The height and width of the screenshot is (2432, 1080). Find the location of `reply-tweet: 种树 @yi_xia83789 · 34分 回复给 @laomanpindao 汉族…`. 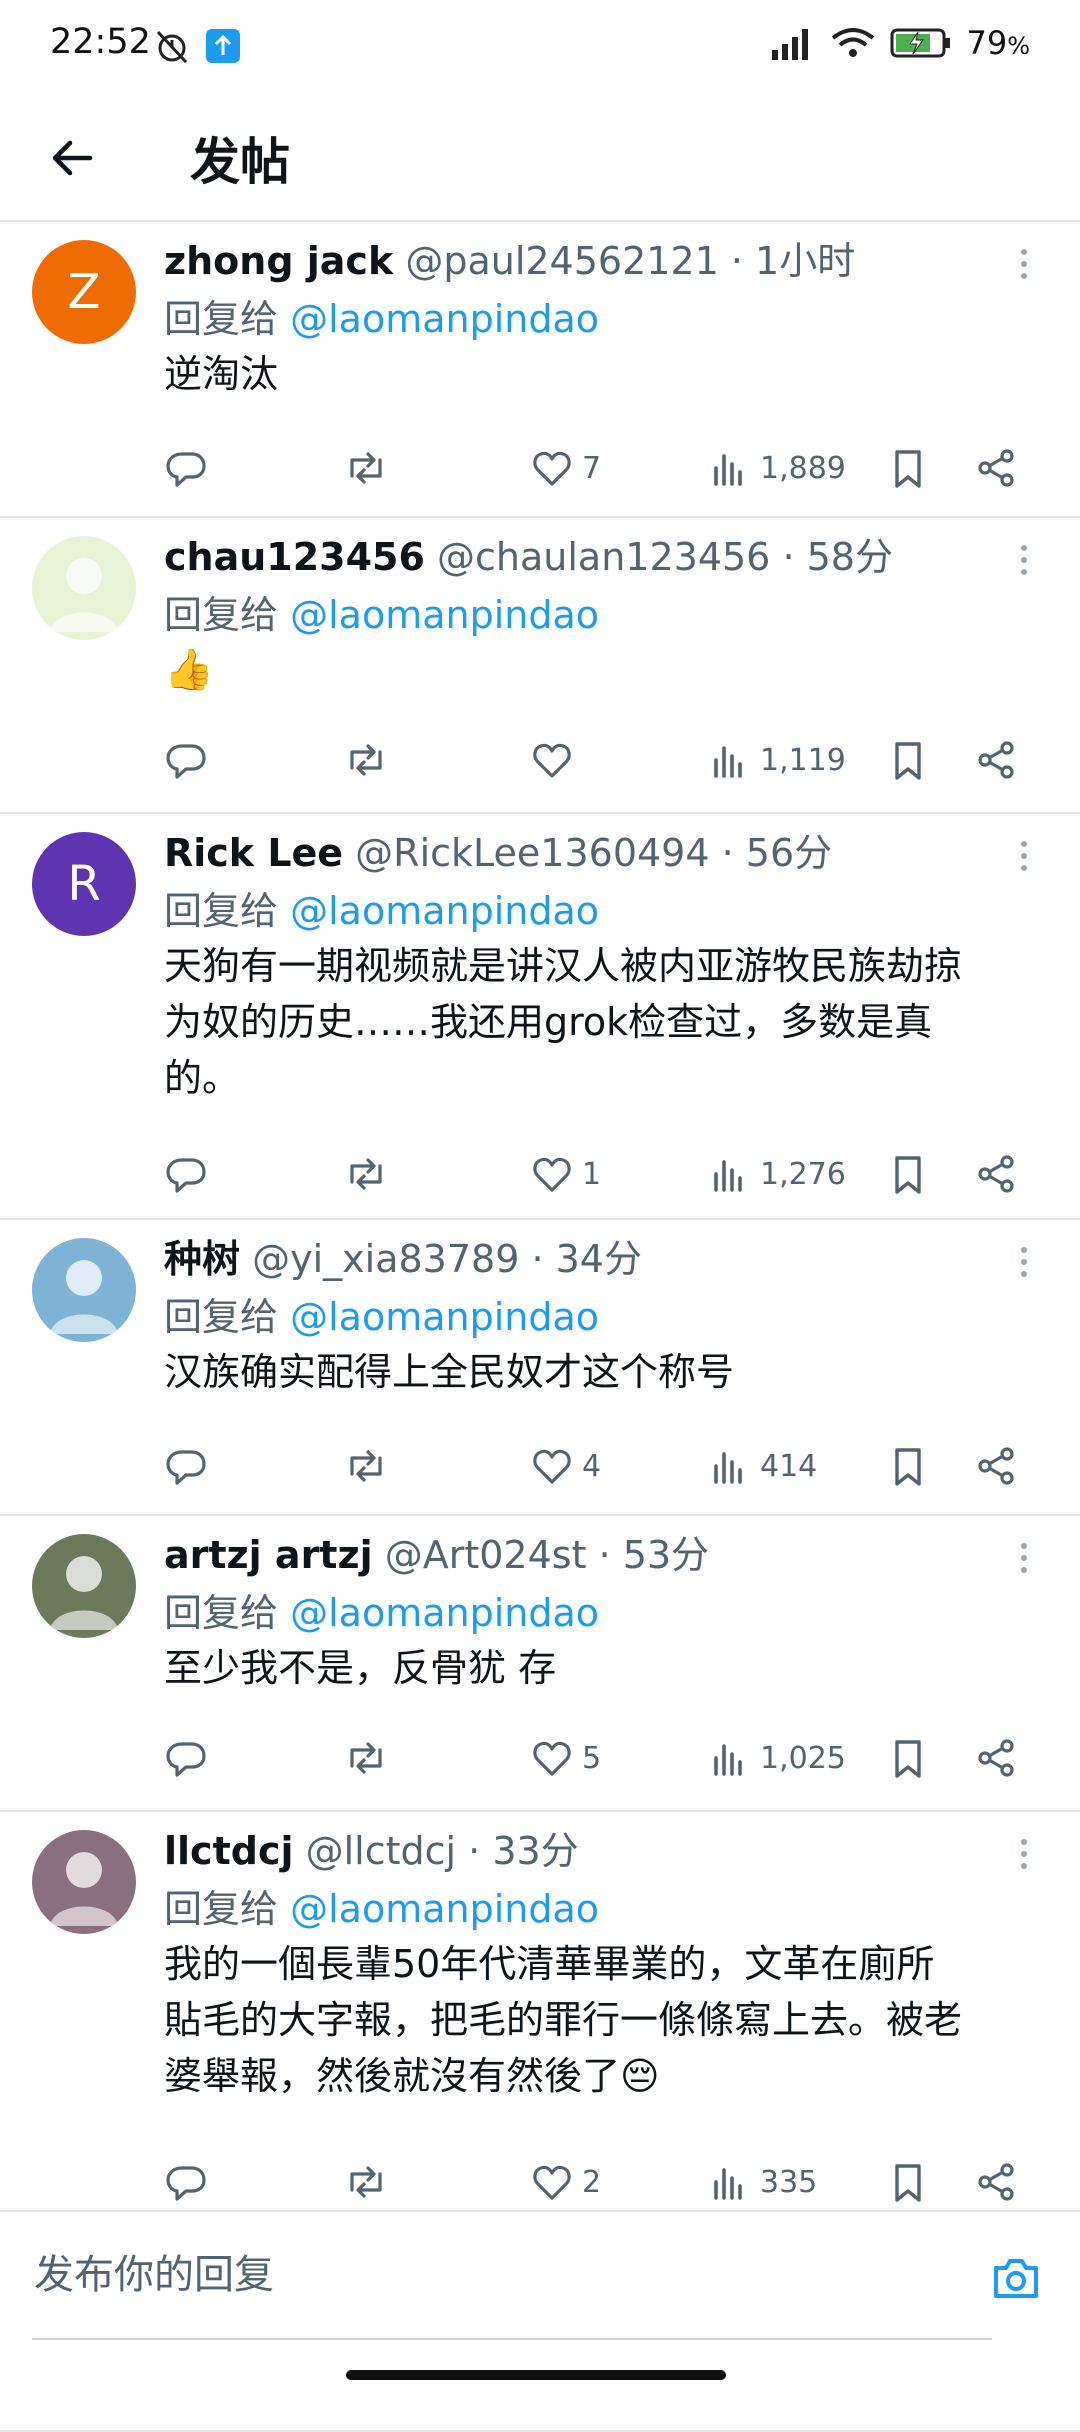

reply-tweet: 种树 @yi_xia83789 · 34分 回复给 @laomanpindao 汉族… is located at coordinates (540, 1368).